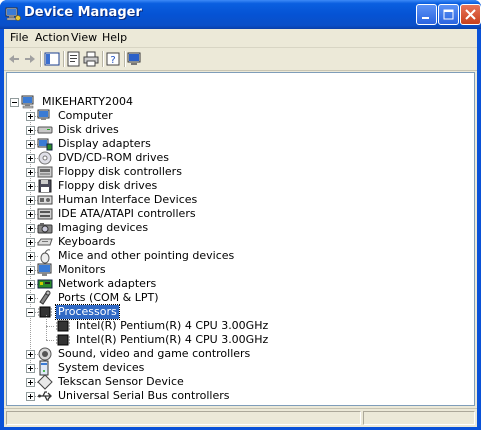  Describe the element at coordinates (240, 14) in the screenshot. I see `title-bar: Device Manager` at that location.